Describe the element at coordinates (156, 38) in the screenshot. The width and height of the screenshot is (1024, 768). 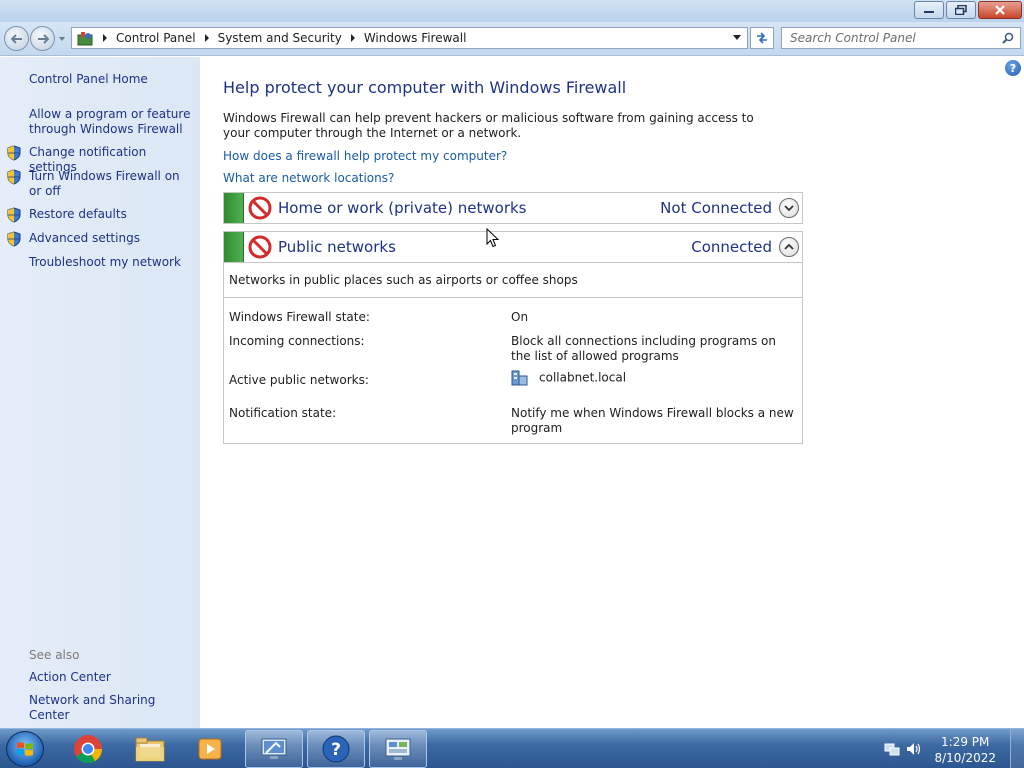
I see `breadcrumb-control-panel: Control Panel` at that location.